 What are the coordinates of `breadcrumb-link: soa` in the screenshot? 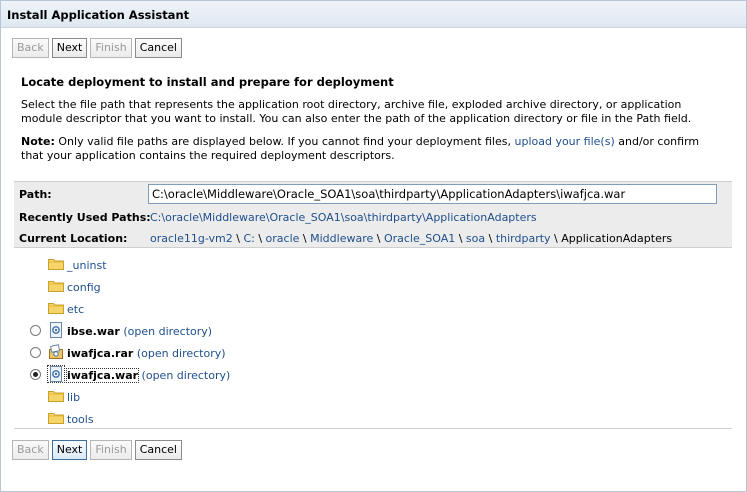 It's located at (475, 238).